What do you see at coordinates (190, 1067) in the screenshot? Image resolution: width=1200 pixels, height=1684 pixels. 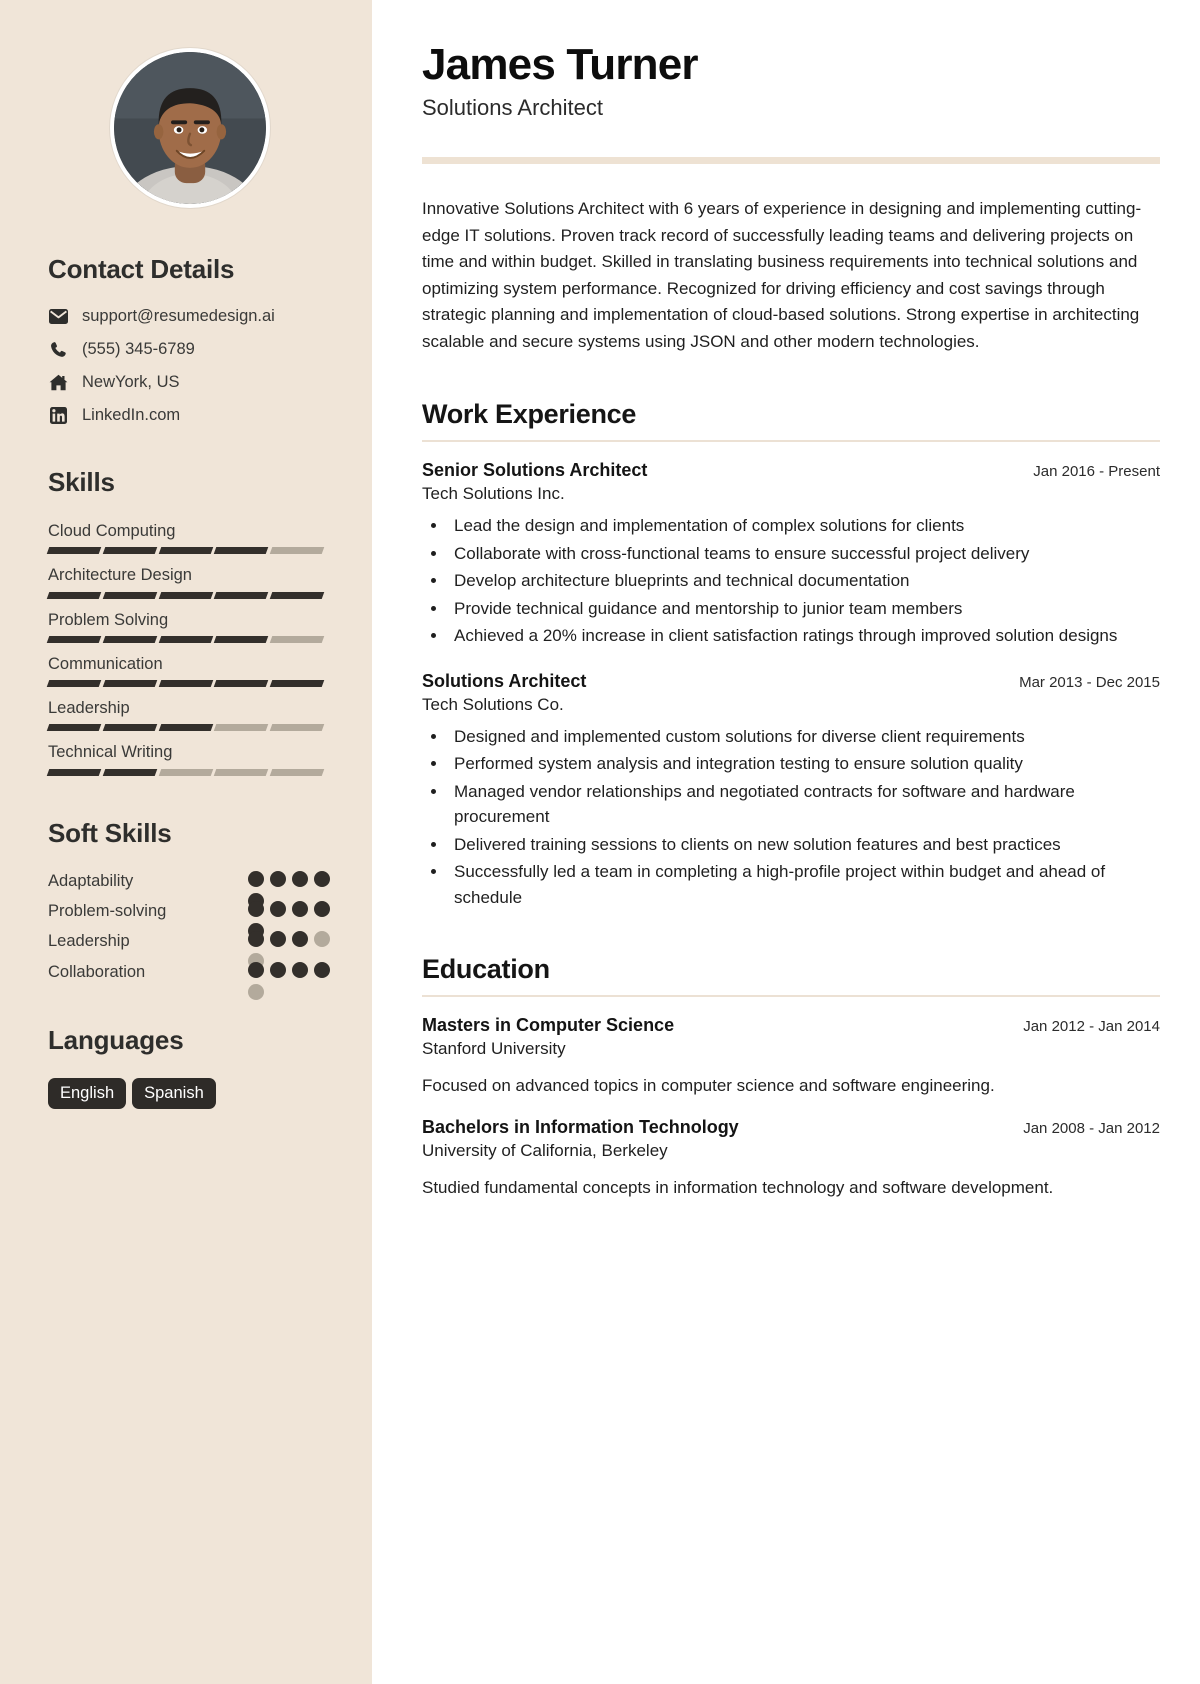 I see `languages-section: Languages English Spanish` at bounding box center [190, 1067].